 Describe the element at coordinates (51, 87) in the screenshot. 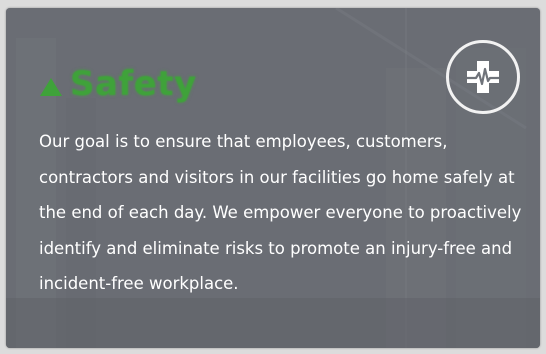

I see `warning-triangle-icon` at that location.